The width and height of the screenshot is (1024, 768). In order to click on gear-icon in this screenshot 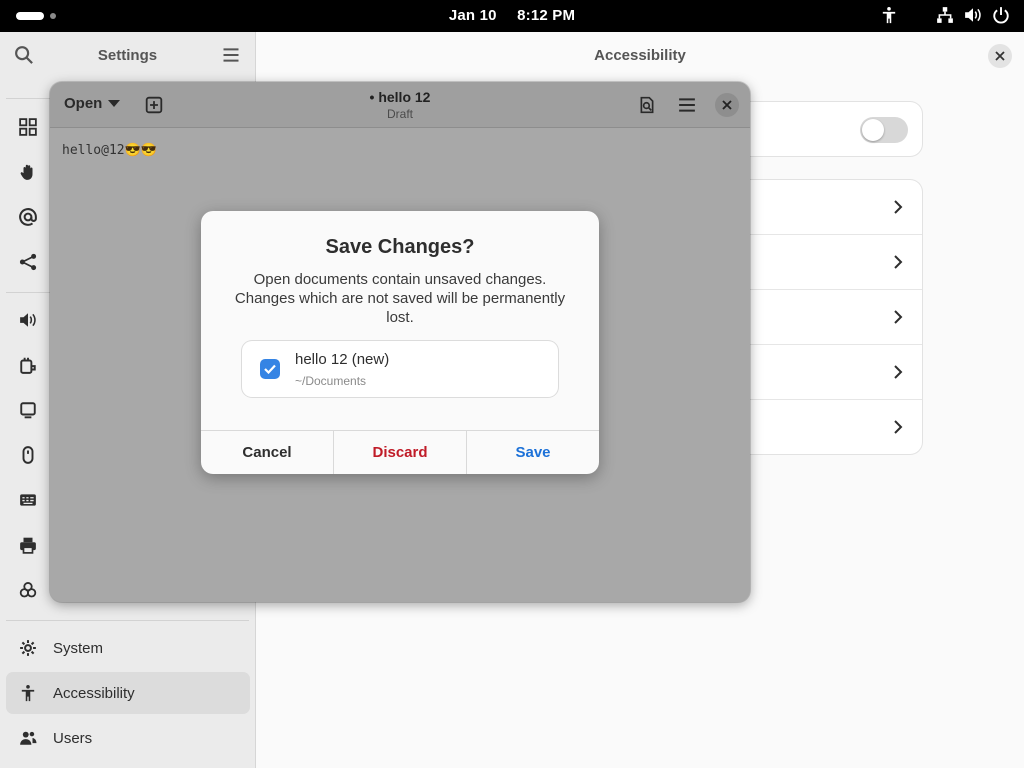, I will do `click(28, 648)`.